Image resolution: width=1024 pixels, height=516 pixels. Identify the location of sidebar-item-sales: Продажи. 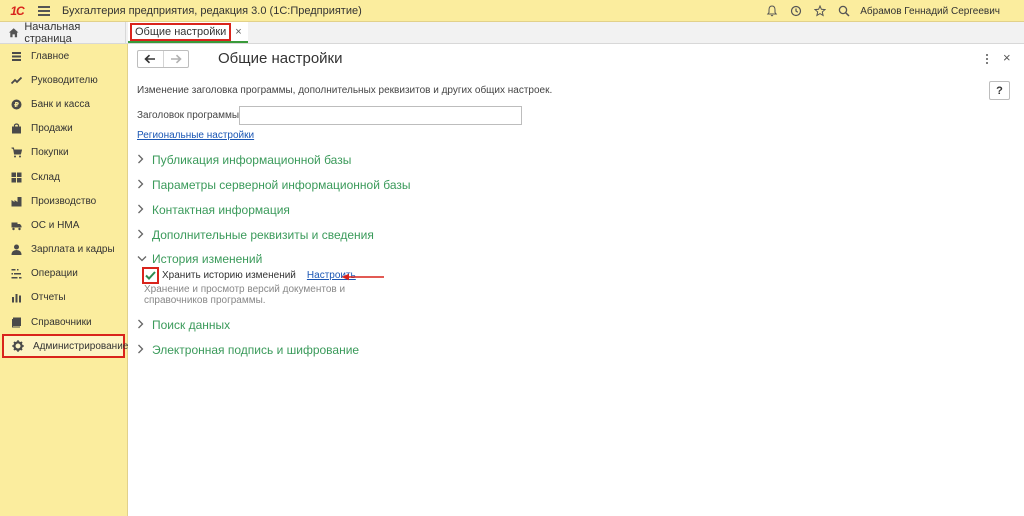
(63, 129).